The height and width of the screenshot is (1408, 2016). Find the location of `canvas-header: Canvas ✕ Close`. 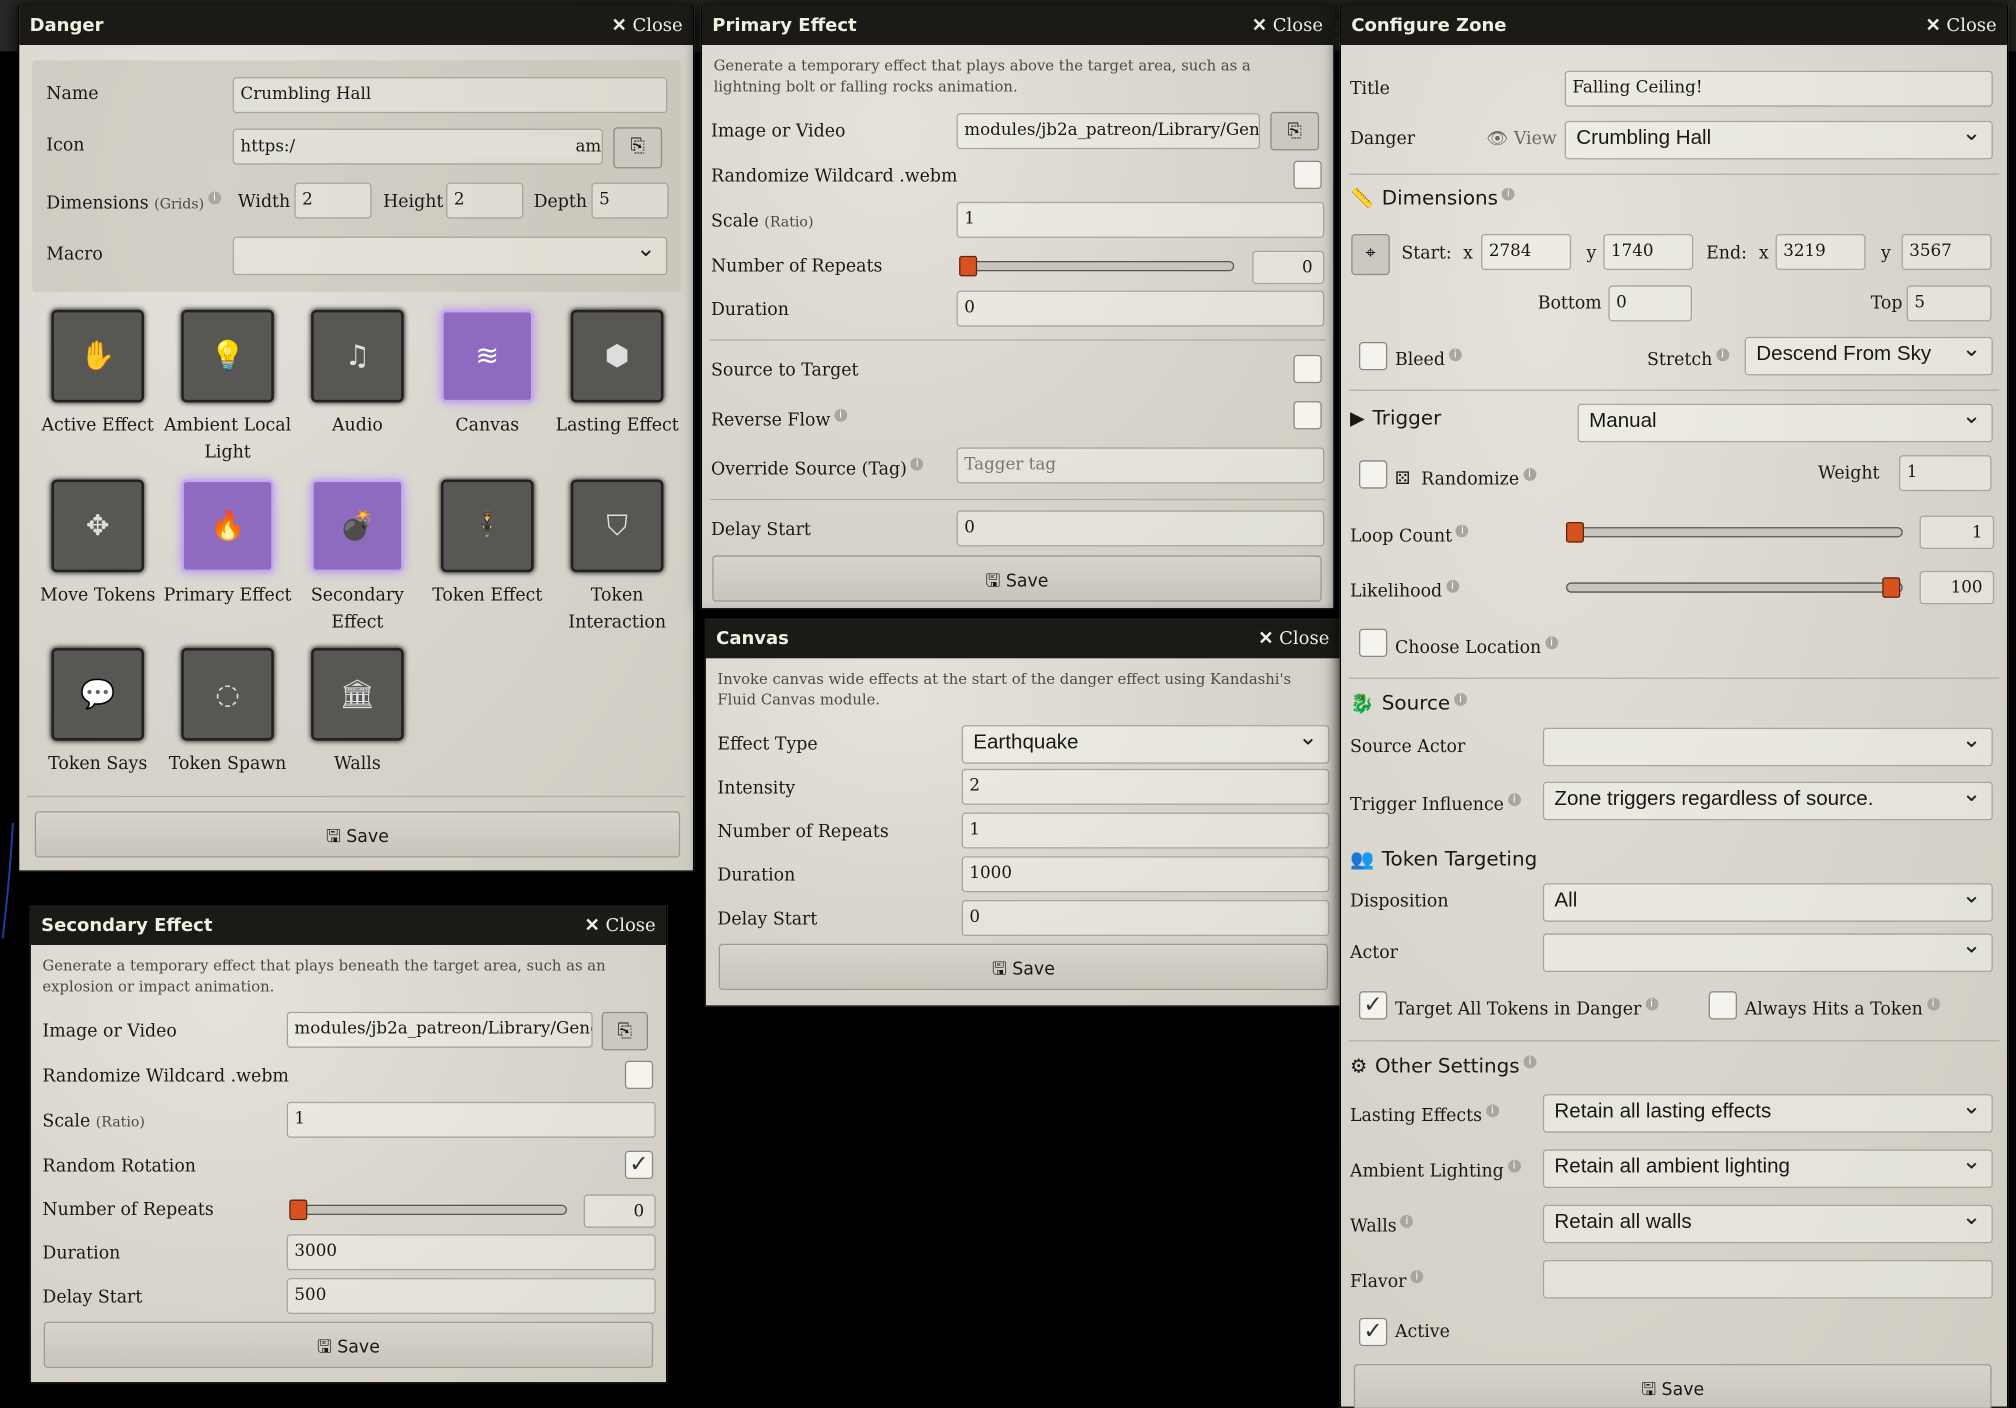

canvas-header: Canvas ✕ Close is located at coordinates (1022, 639).